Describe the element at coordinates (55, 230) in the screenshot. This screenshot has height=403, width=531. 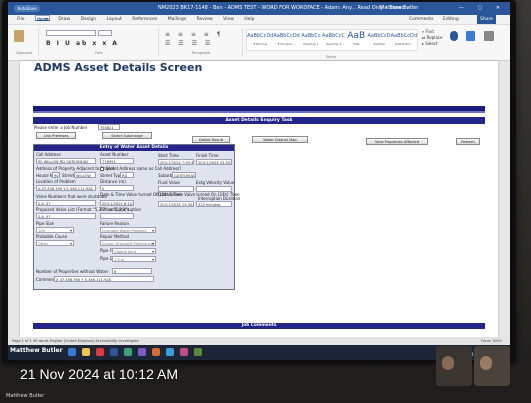
I see `pipe-size-select: 100` at that location.